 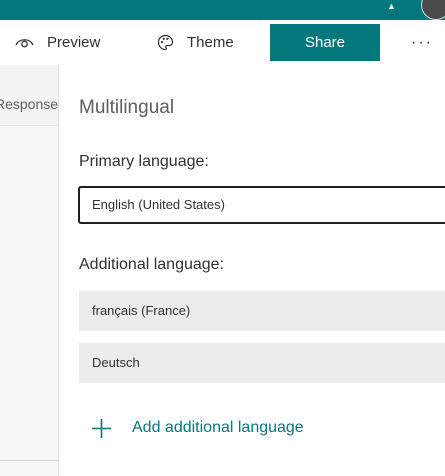 I want to click on caret-up-icon: ▲, so click(x=391, y=6).